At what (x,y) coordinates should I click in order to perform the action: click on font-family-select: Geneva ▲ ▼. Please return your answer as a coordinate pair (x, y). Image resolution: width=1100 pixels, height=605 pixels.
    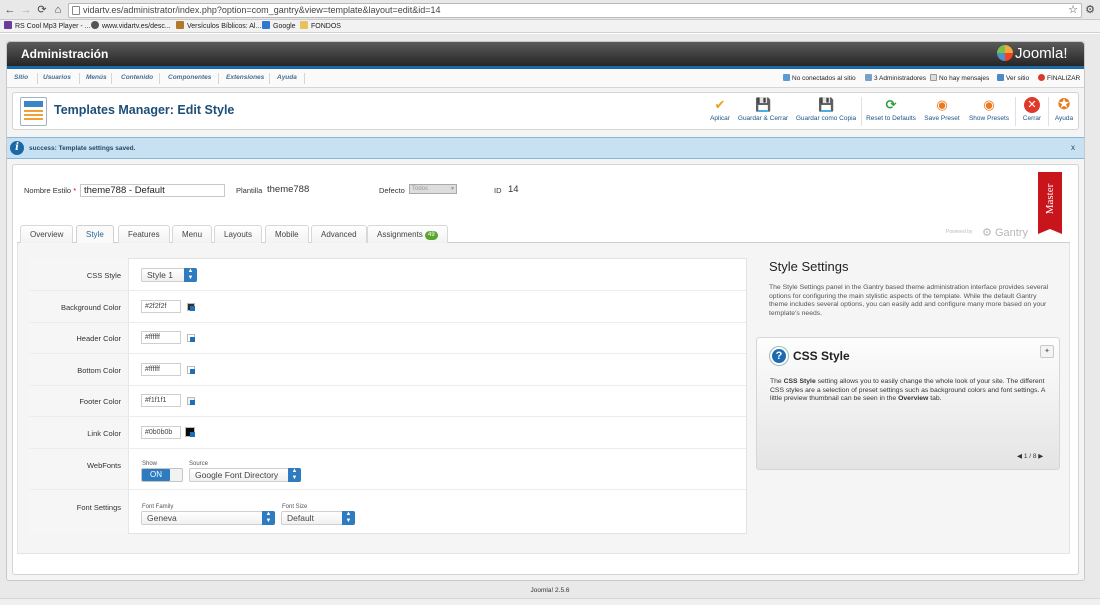
    Looking at the image, I should click on (208, 518).